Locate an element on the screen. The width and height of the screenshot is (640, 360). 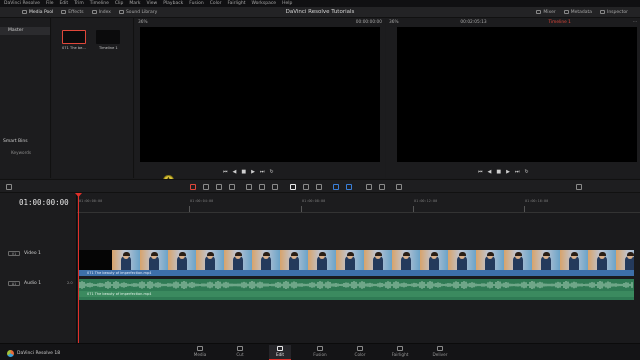
bin-master: Master is located at coordinates (25, 31).